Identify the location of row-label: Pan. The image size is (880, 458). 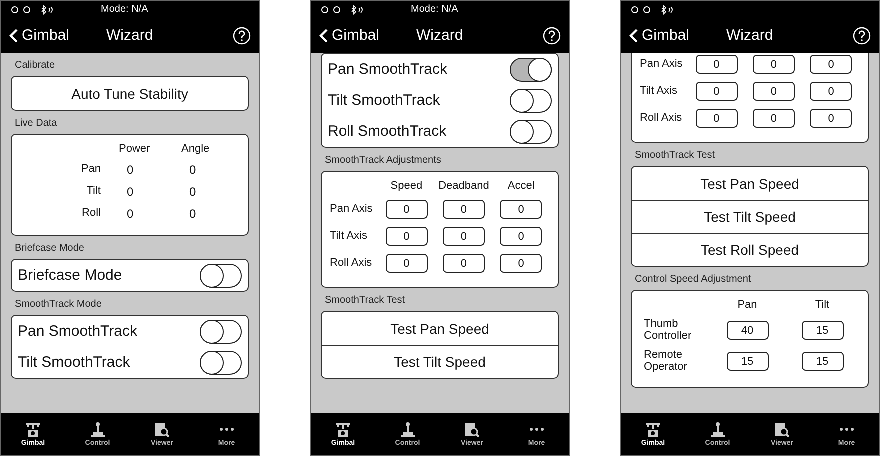
(91, 170).